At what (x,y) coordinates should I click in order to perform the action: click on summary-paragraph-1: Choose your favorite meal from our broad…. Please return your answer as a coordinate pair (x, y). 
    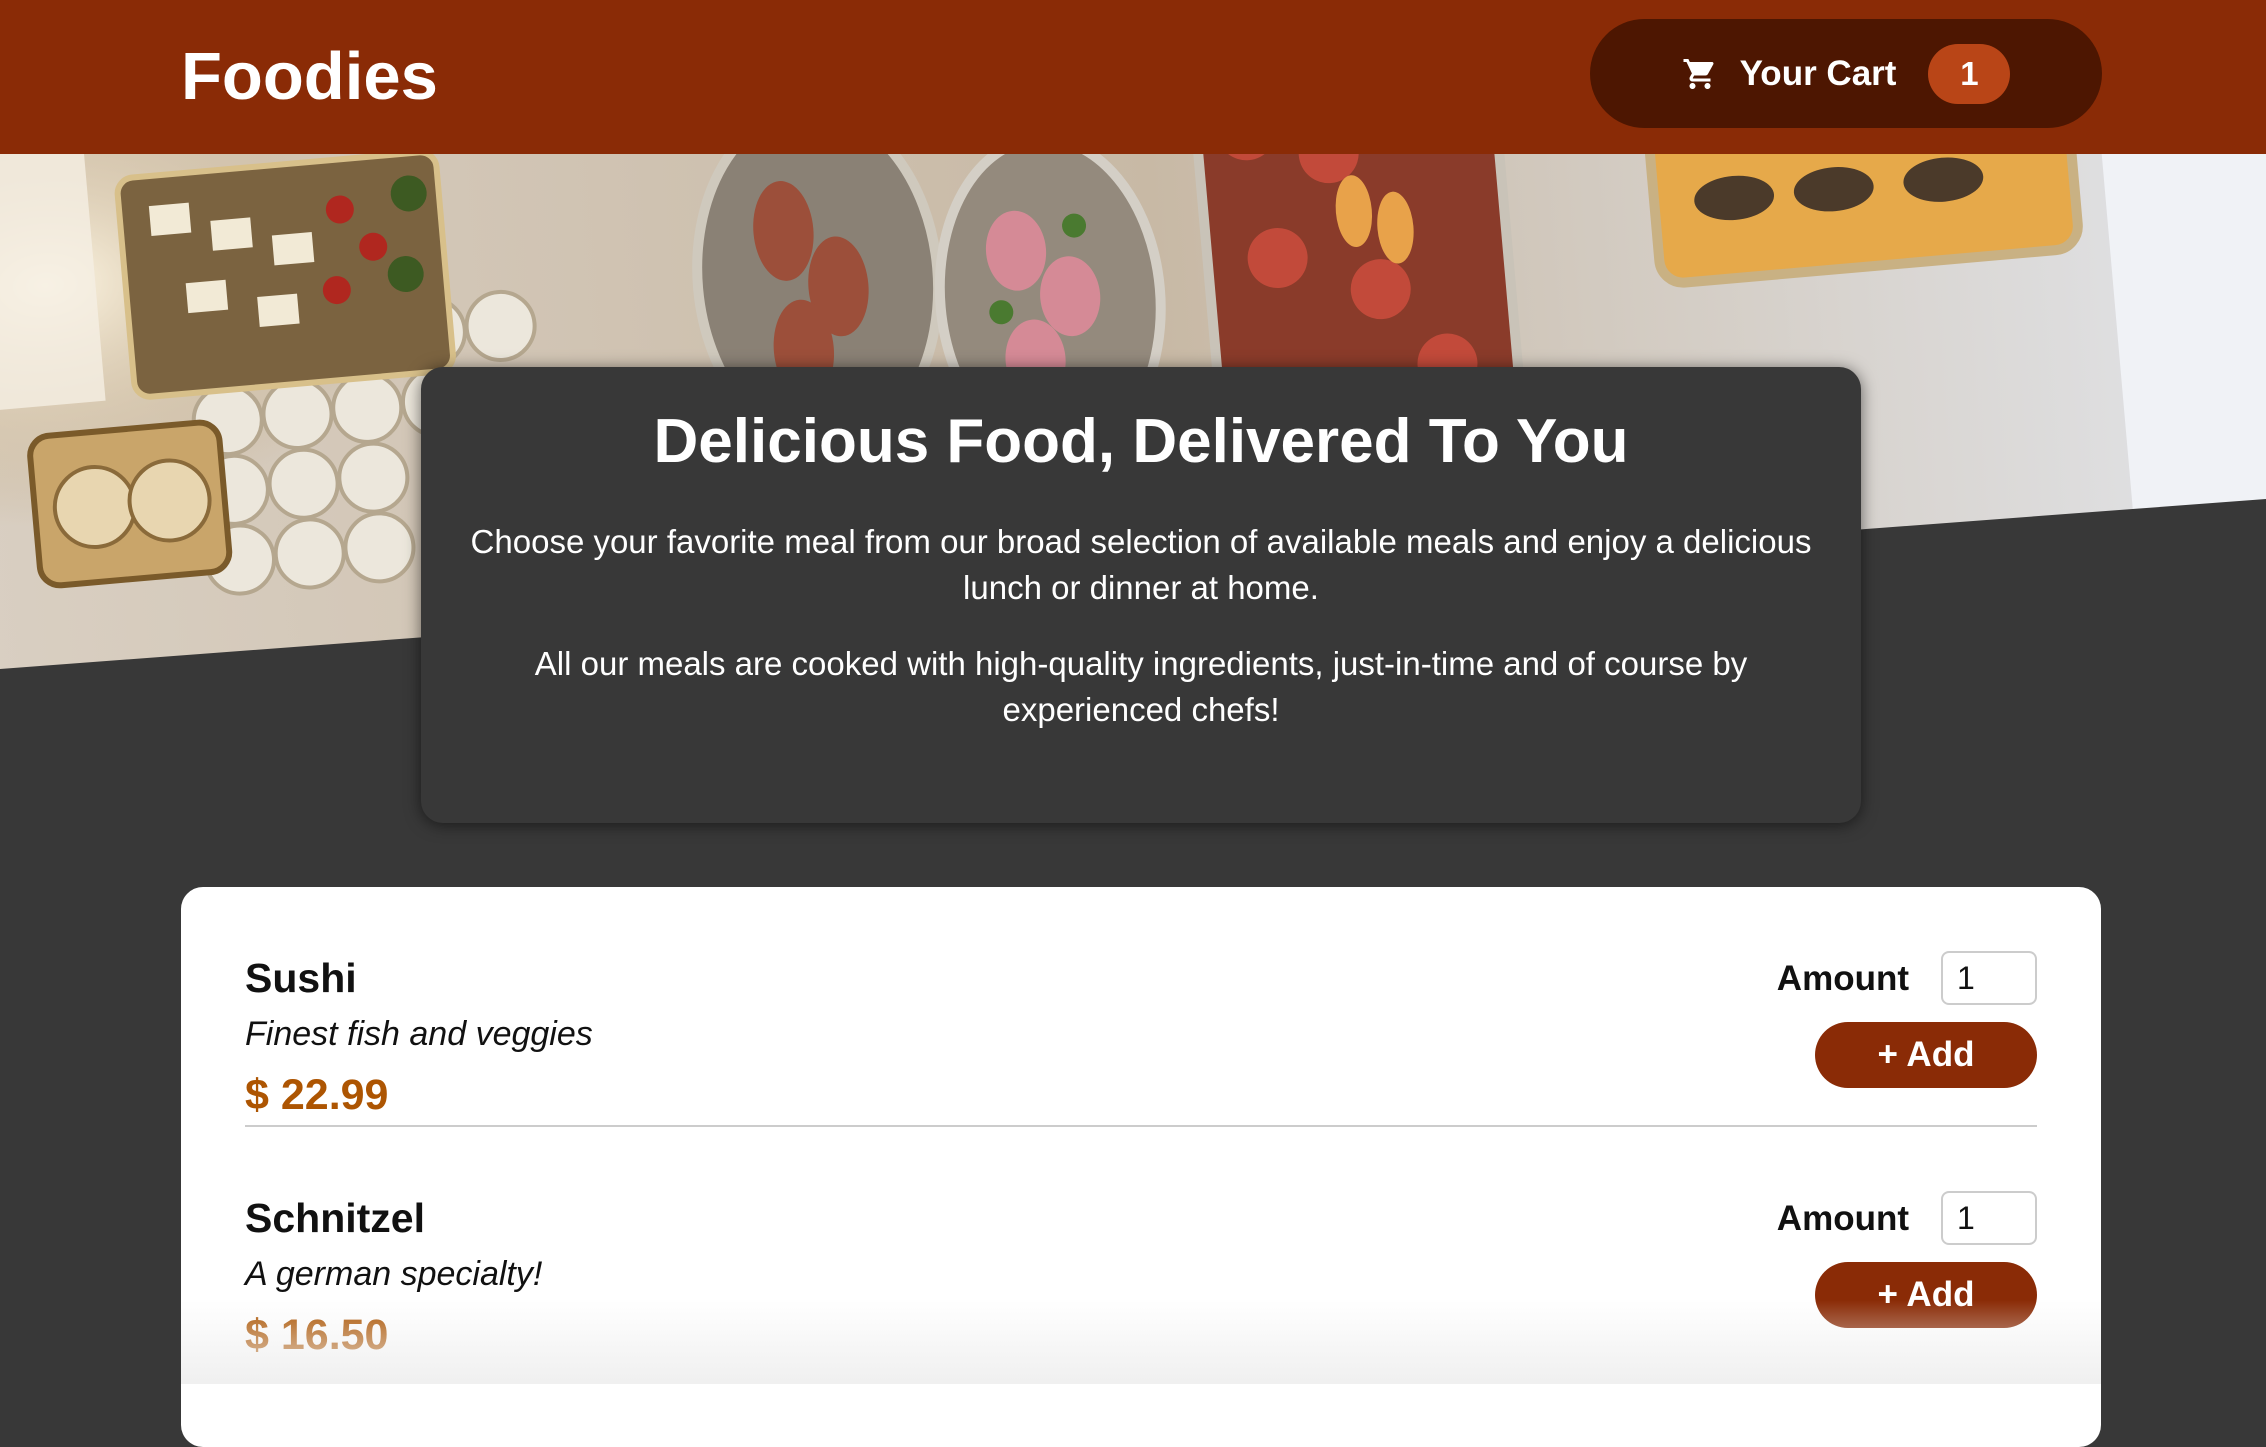
    Looking at the image, I should click on (1141, 564).